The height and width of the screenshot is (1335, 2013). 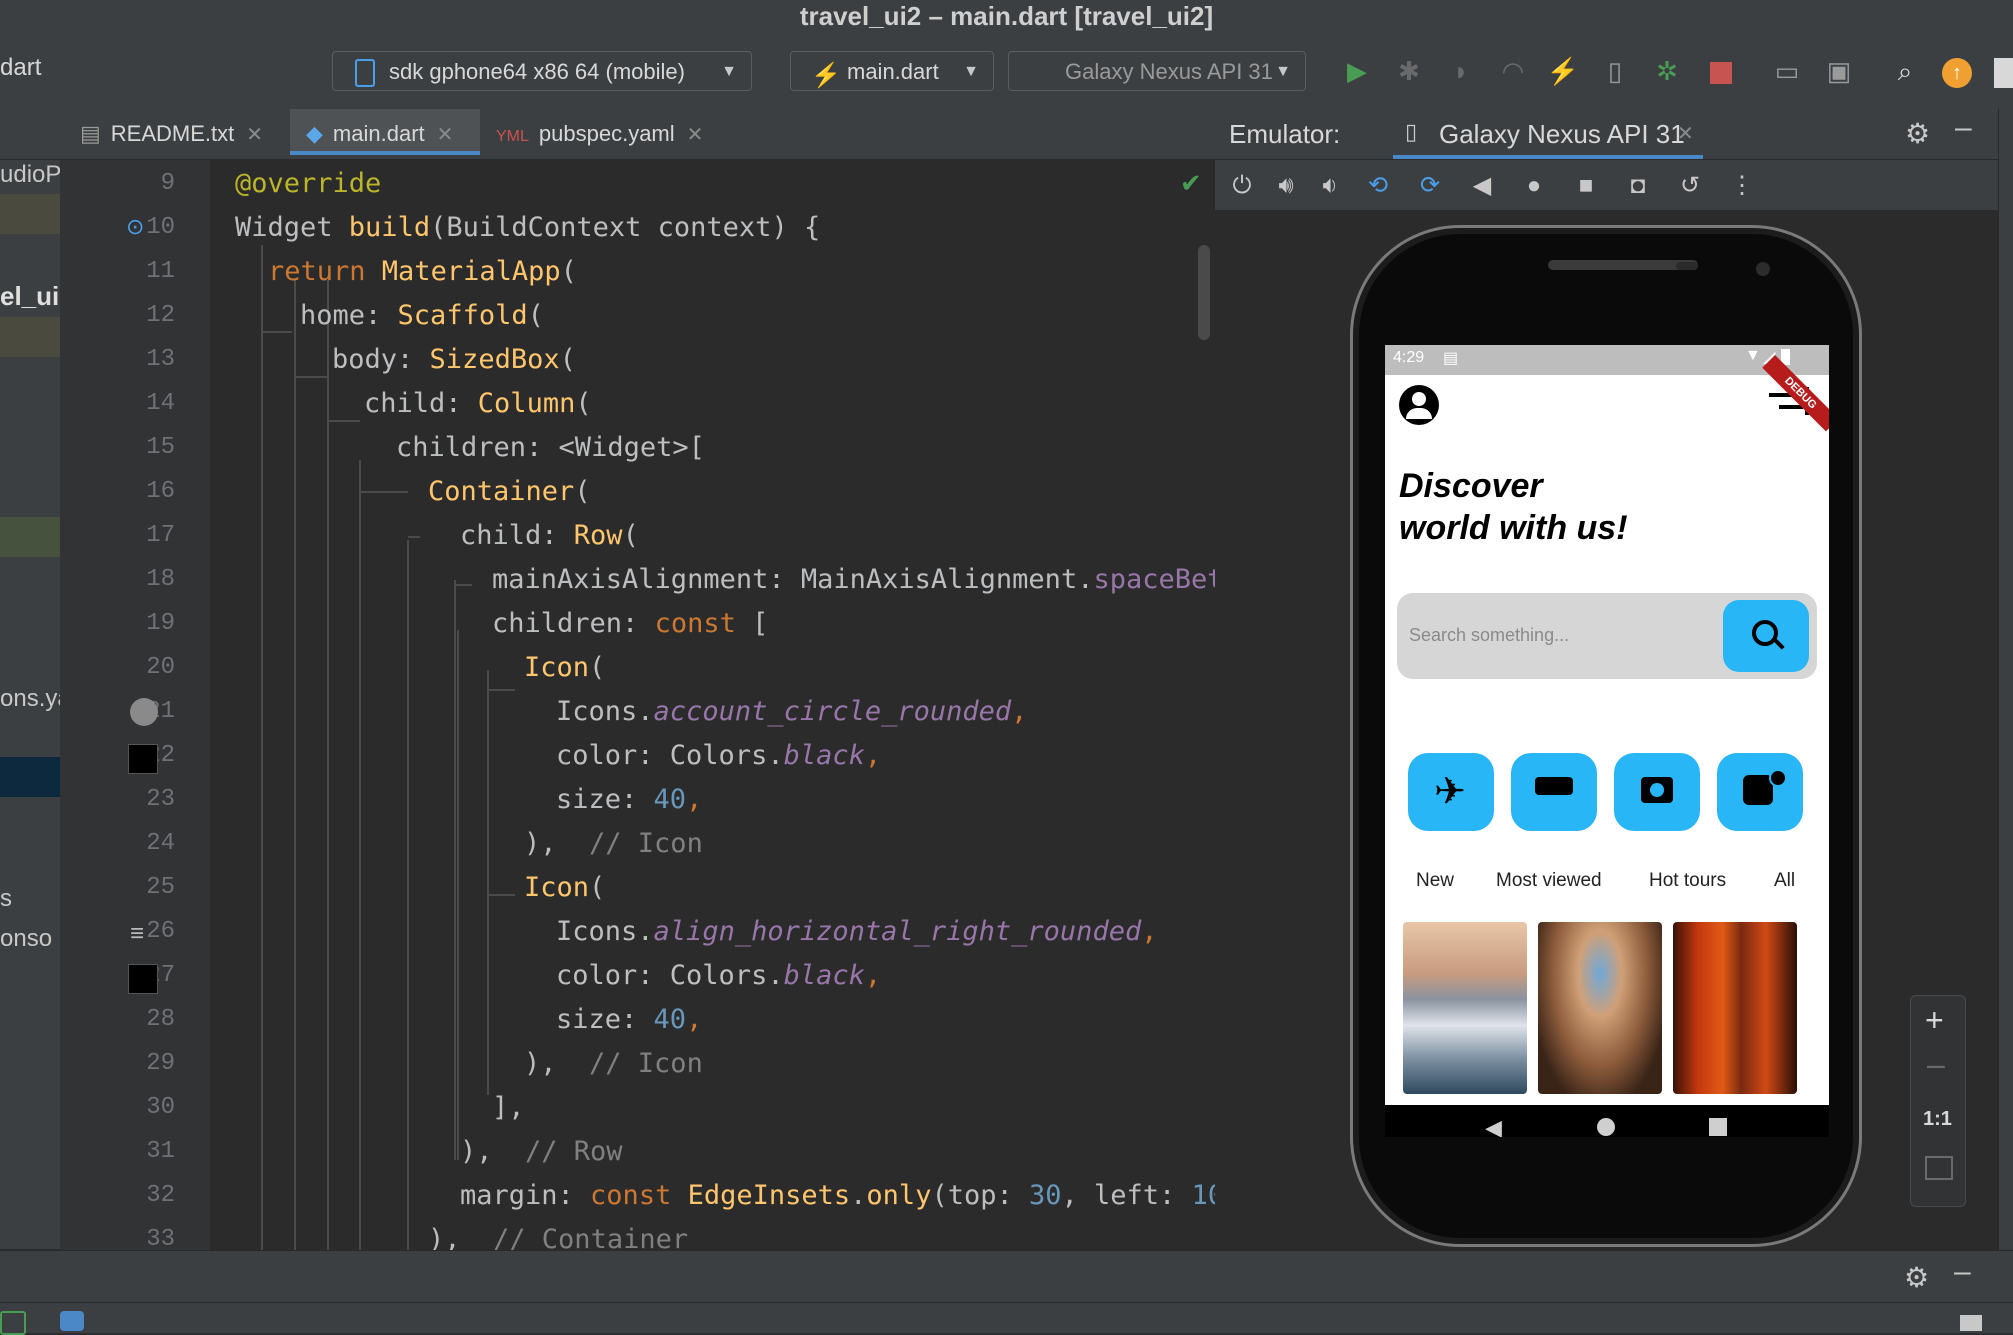 What do you see at coordinates (1357, 71) in the screenshot?
I see `run-icon: ▶` at bounding box center [1357, 71].